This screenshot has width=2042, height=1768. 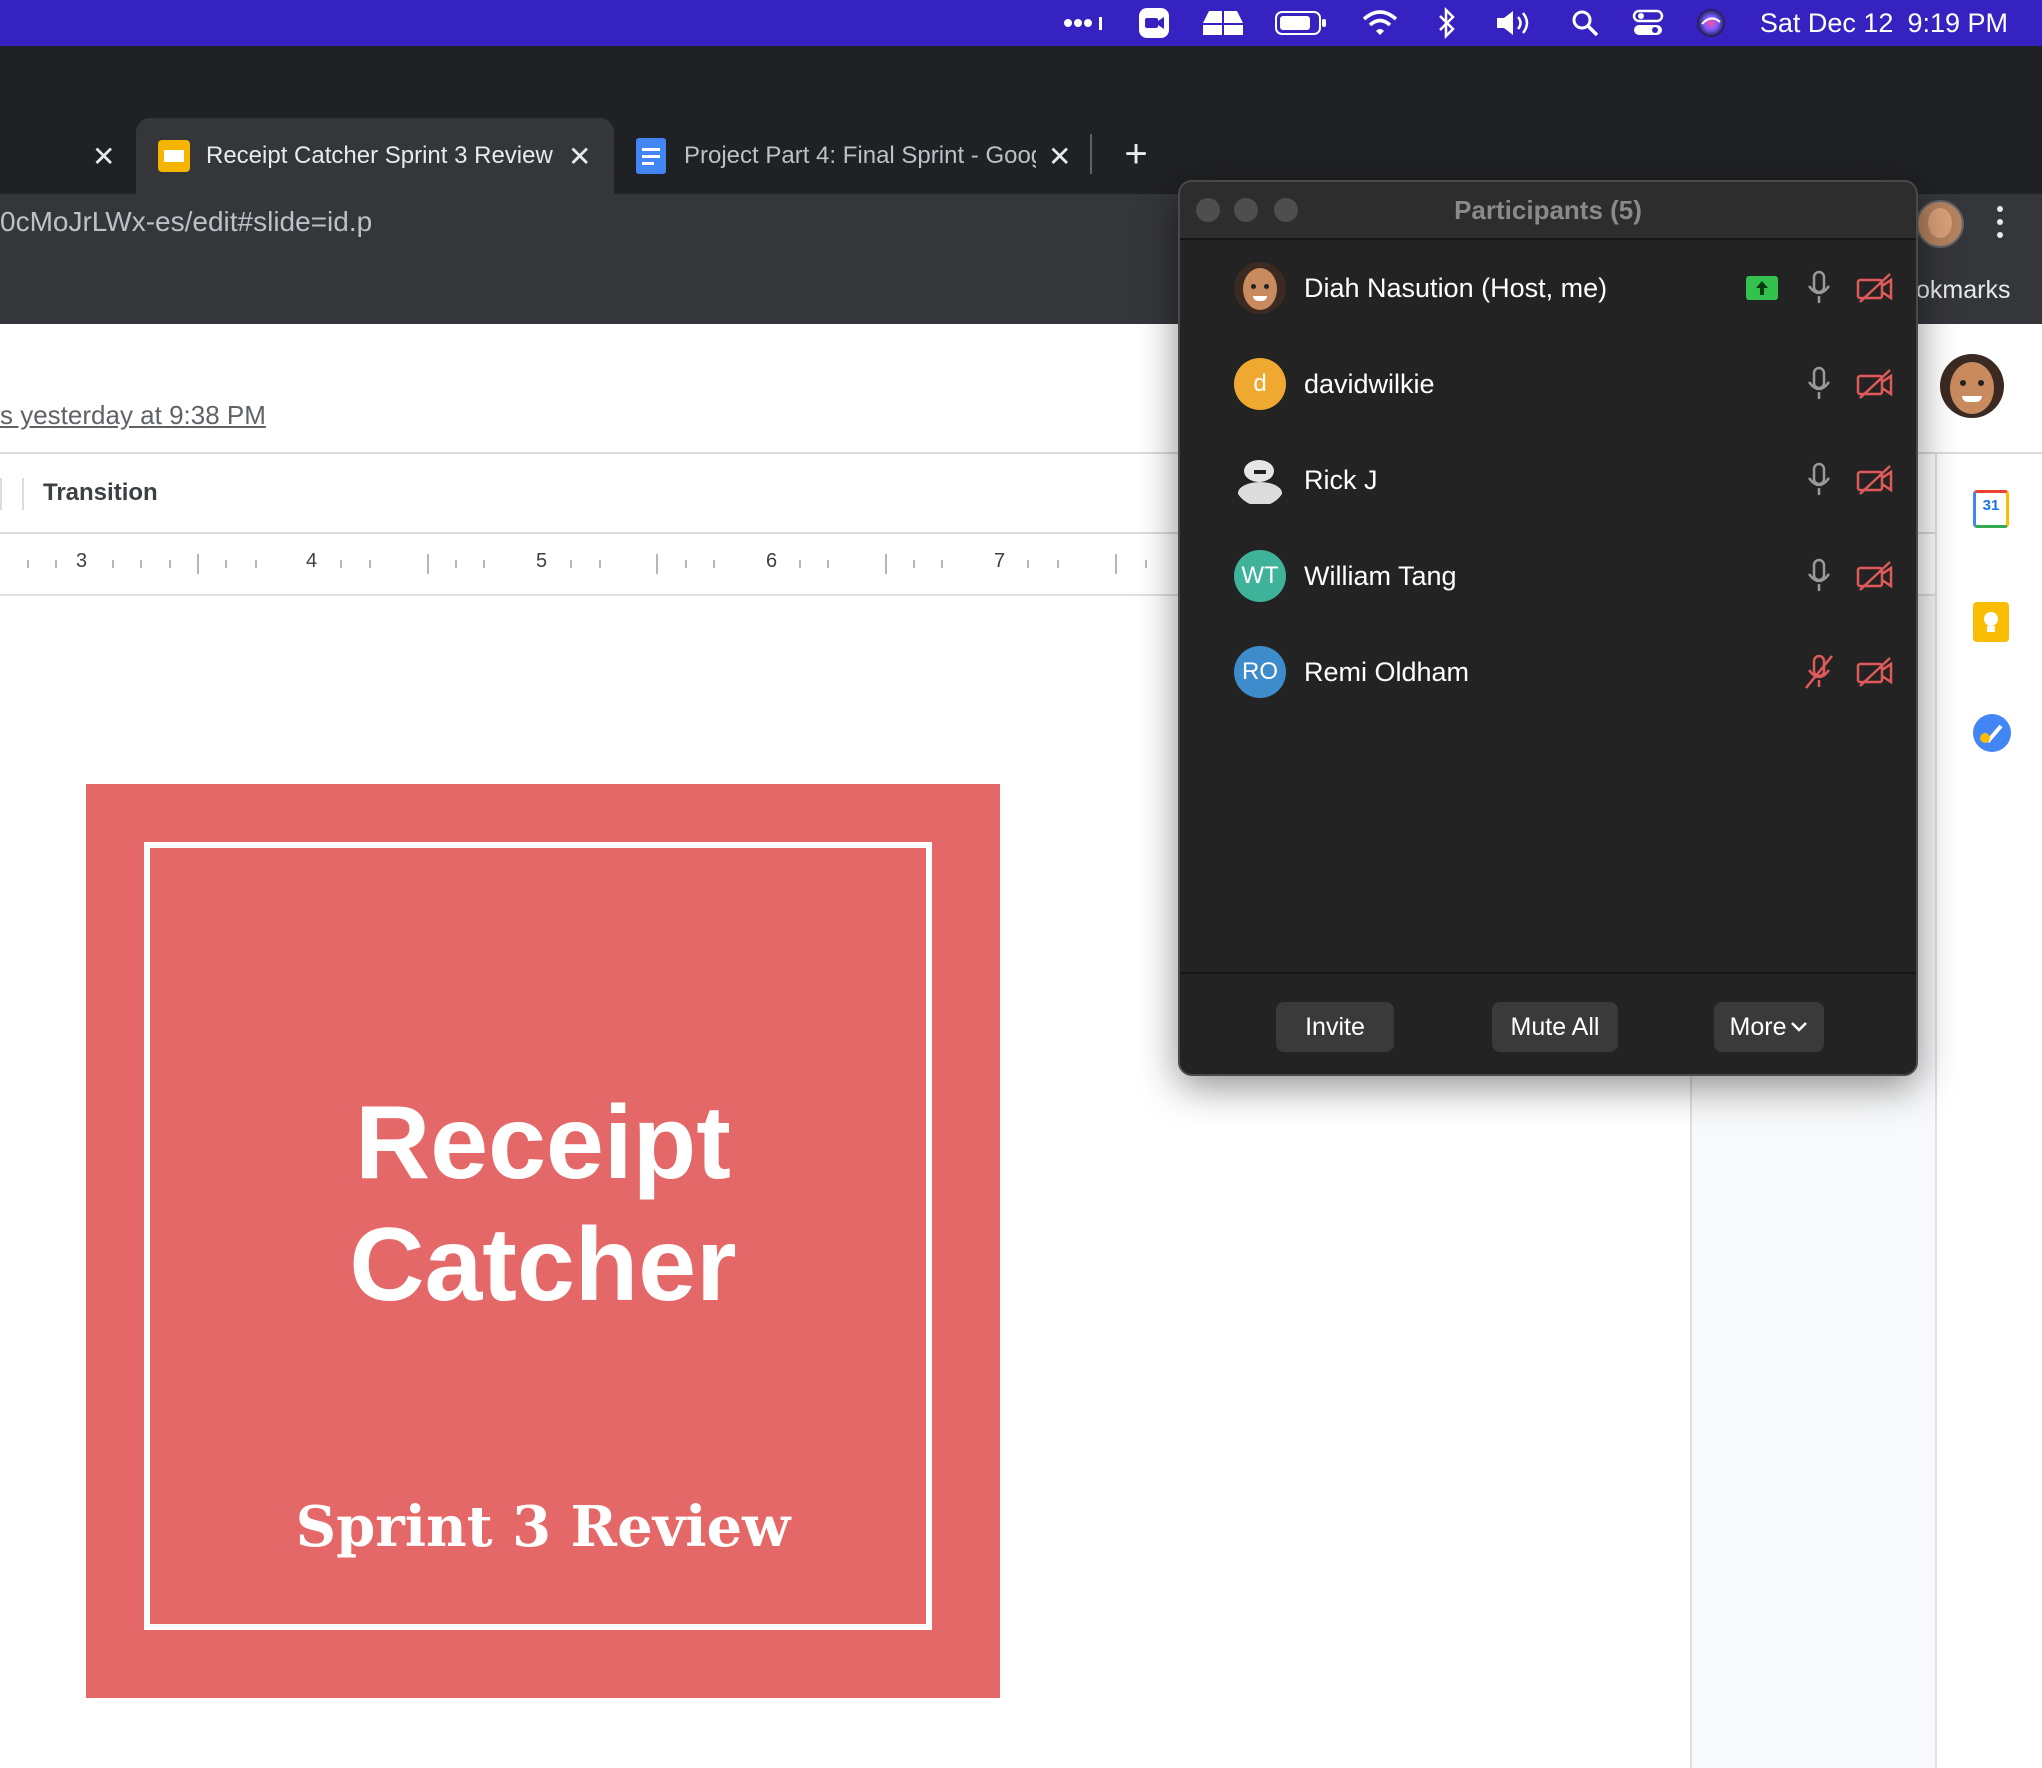 I want to click on participant-initials: d, so click(x=1260, y=383).